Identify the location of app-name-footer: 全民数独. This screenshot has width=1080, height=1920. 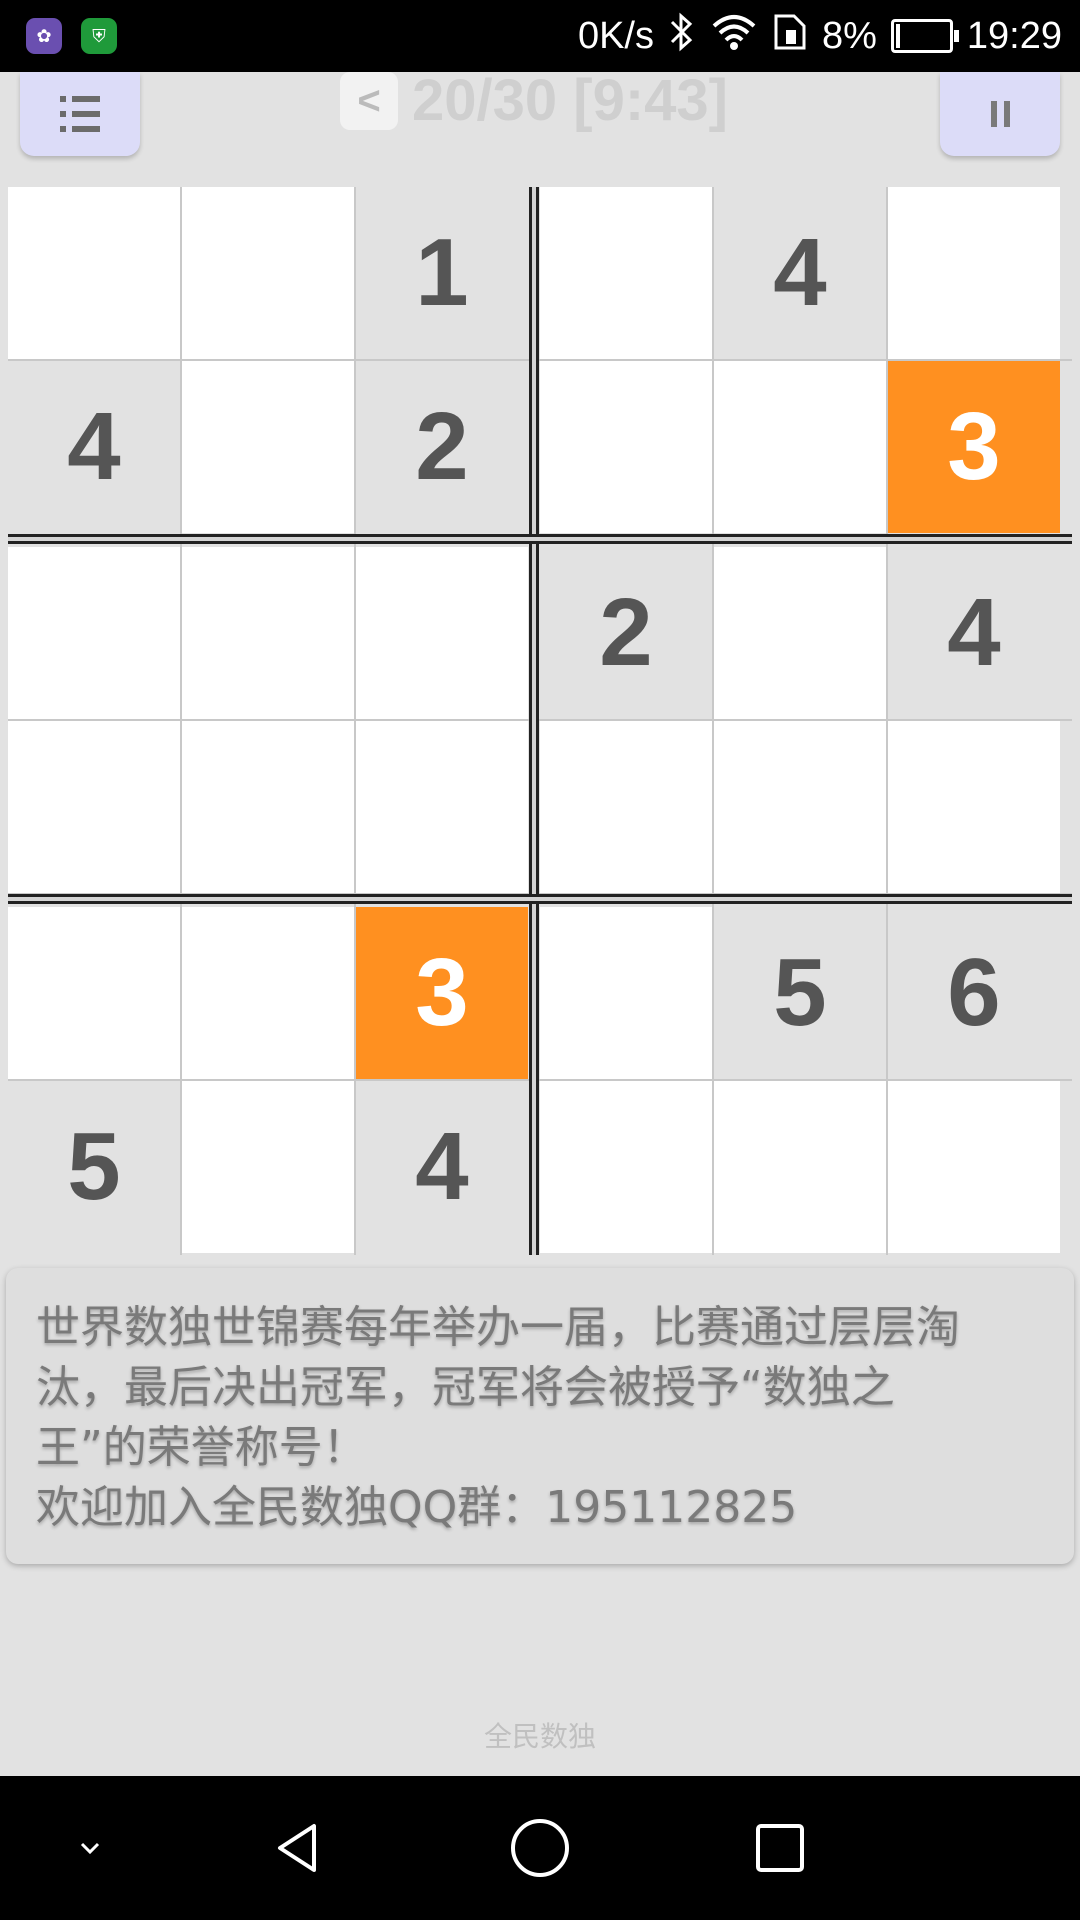
(539, 1736).